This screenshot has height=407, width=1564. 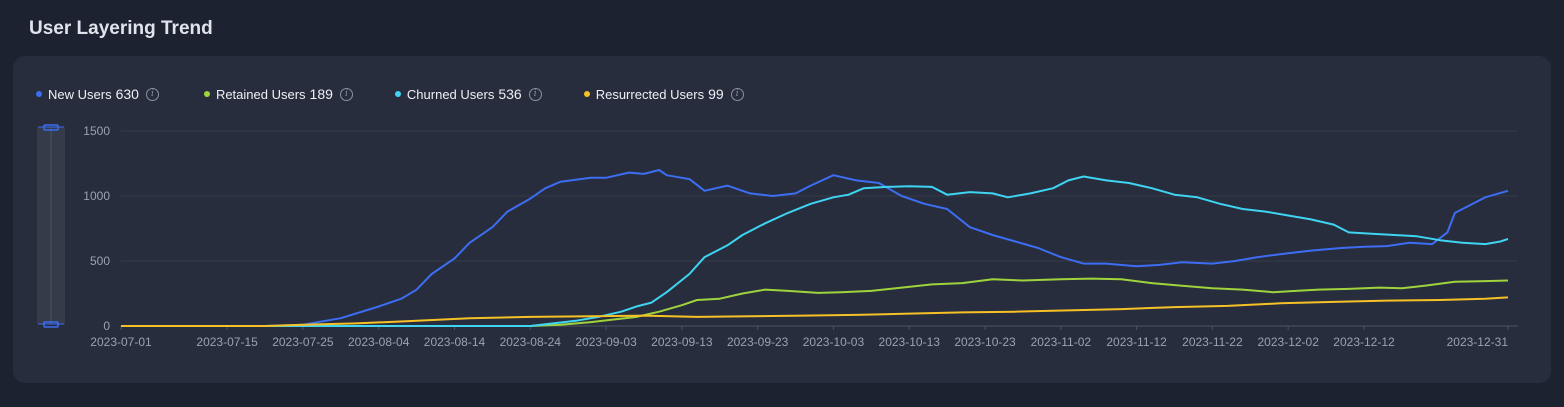 What do you see at coordinates (1061, 342) in the screenshot?
I see `x-tick-label: 2023-11-02` at bounding box center [1061, 342].